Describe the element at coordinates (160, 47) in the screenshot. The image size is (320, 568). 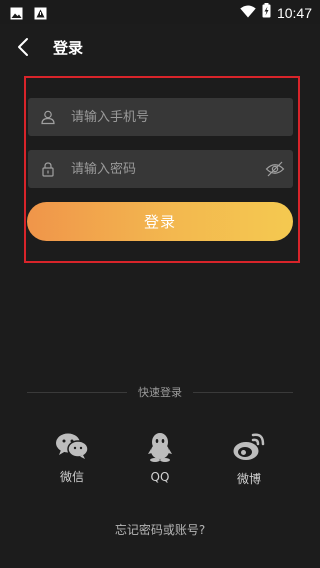
I see `app-header: 登录` at that location.